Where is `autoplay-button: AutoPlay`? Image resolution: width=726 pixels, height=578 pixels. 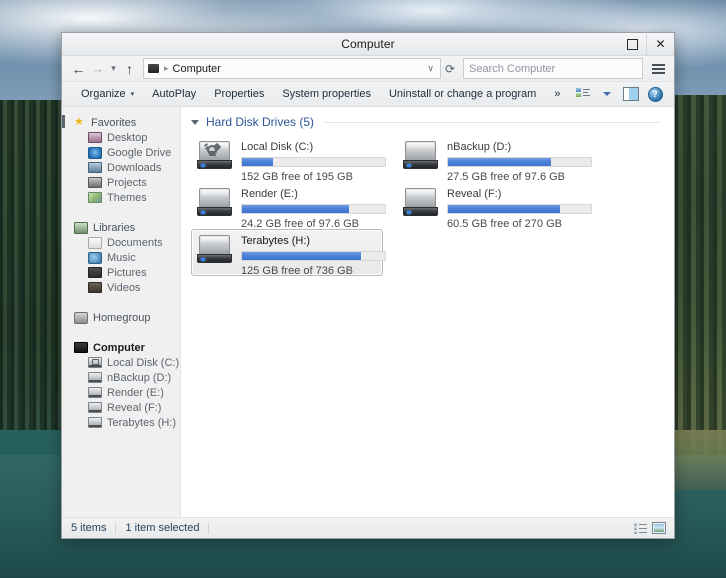 autoplay-button: AutoPlay is located at coordinates (174, 94).